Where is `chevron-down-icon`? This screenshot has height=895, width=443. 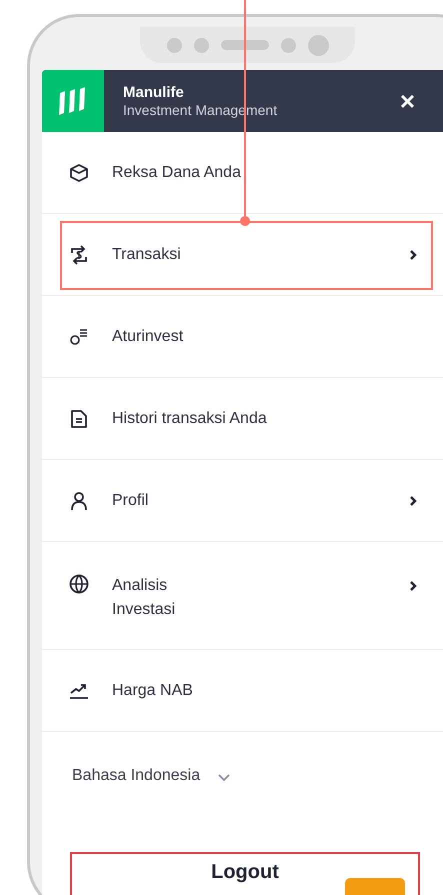
chevron-down-icon is located at coordinates (224, 778).